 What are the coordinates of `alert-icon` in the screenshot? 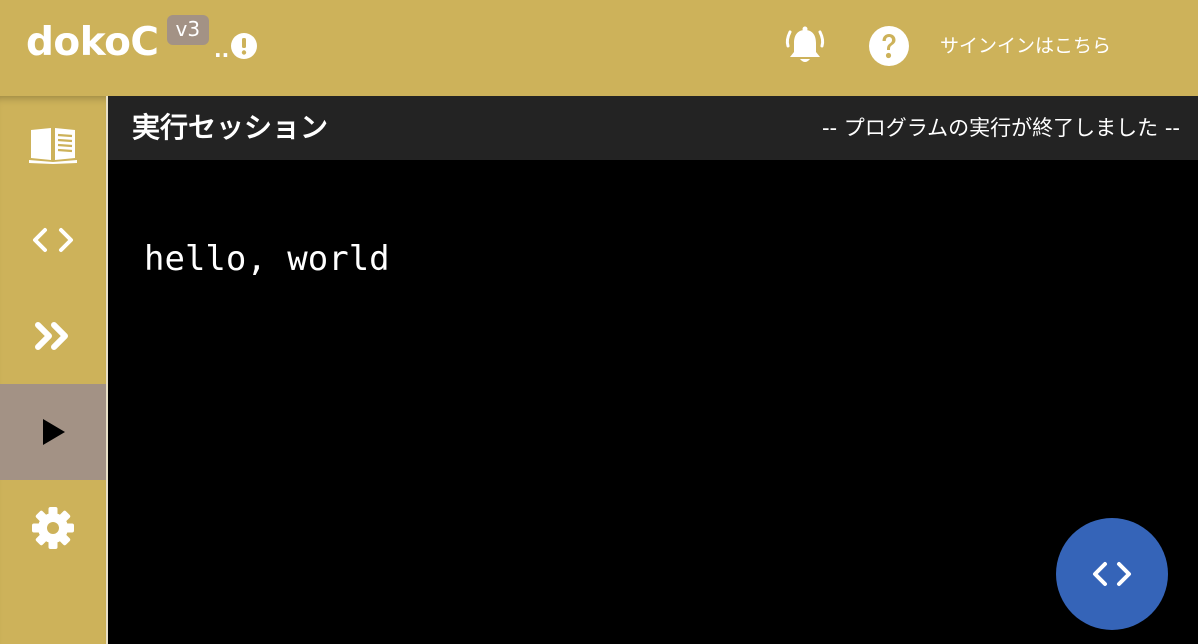 It's located at (244, 46).